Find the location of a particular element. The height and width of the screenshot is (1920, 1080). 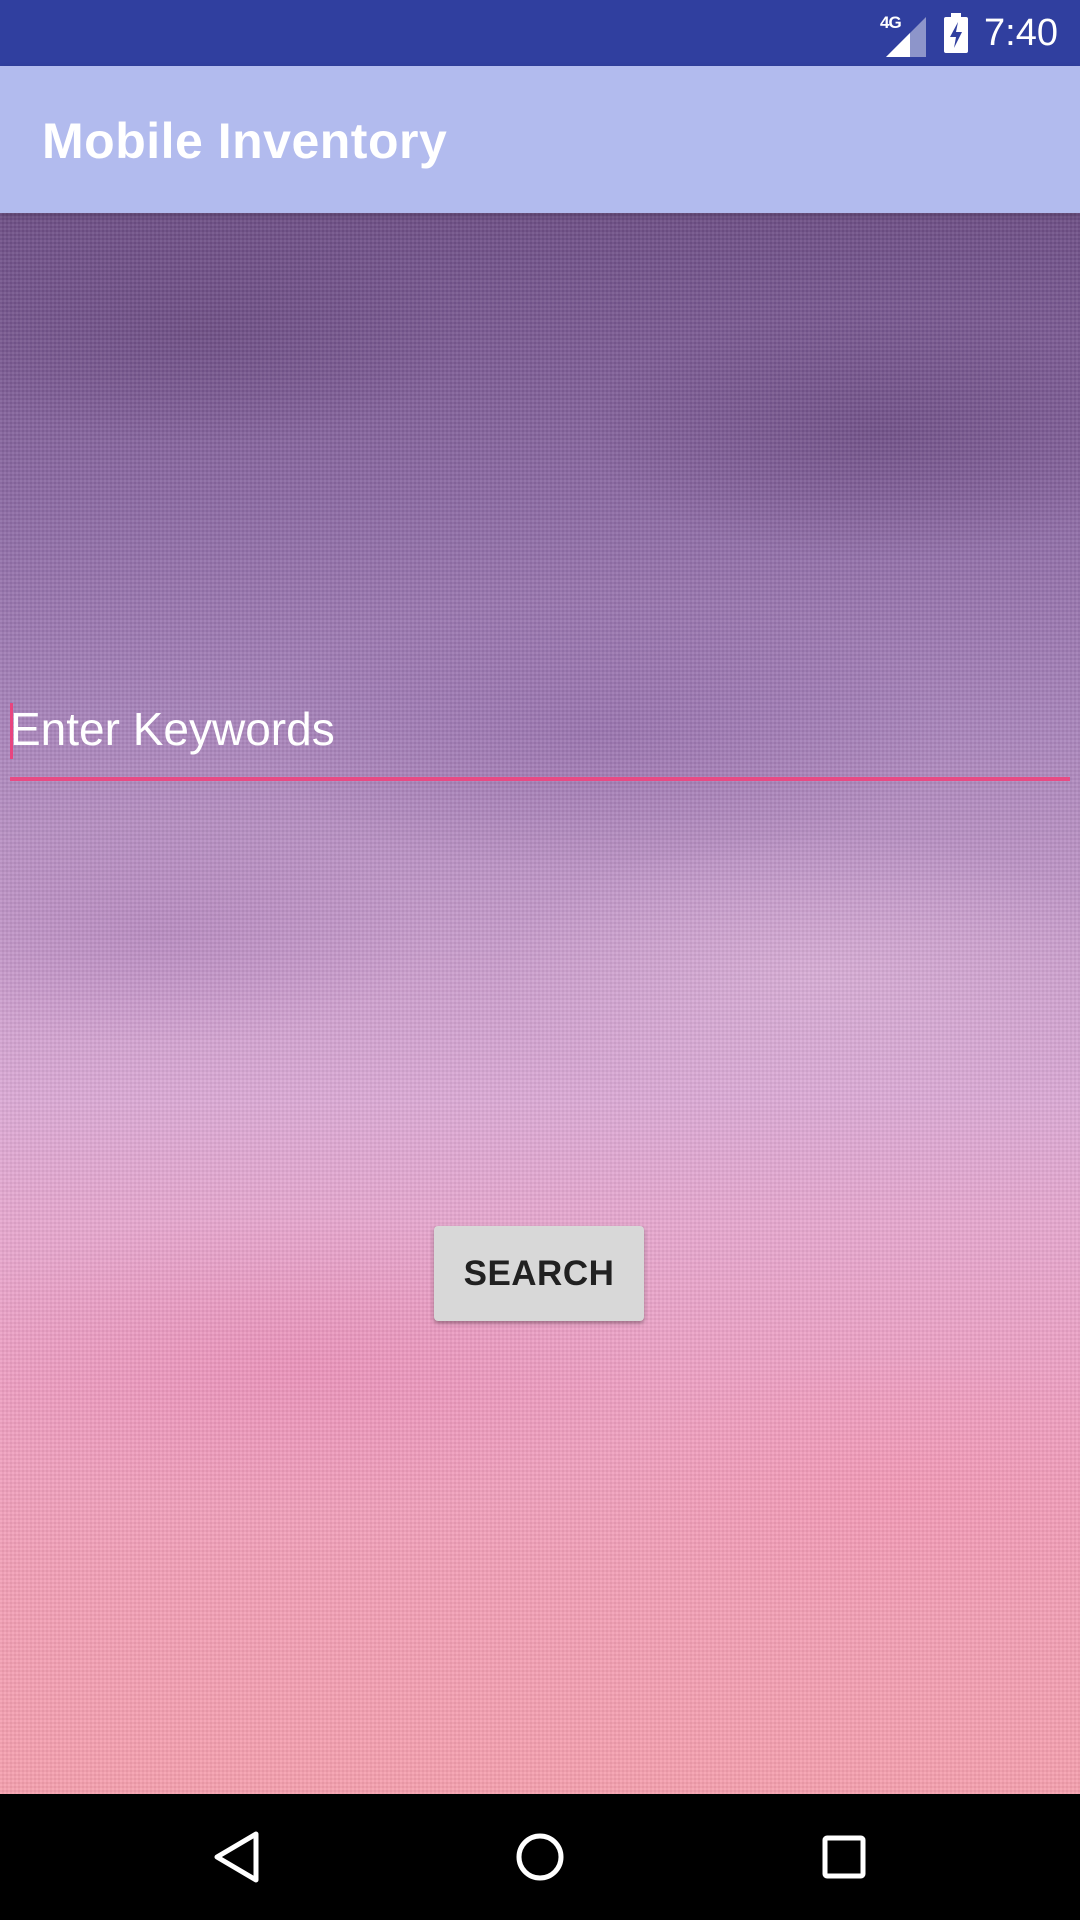

battery-charging-icon is located at coordinates (956, 33).